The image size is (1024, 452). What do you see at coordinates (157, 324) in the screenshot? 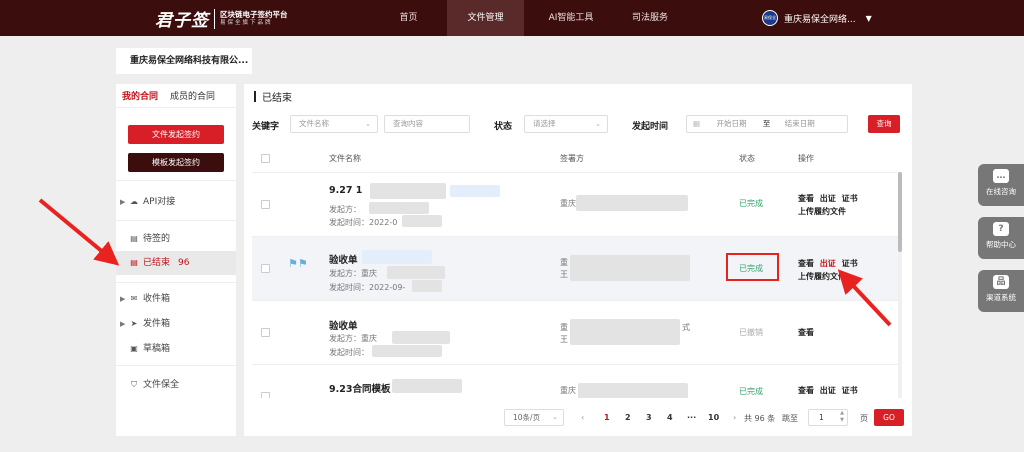
I see `sidebar-item-label: 发件箱` at bounding box center [157, 324].